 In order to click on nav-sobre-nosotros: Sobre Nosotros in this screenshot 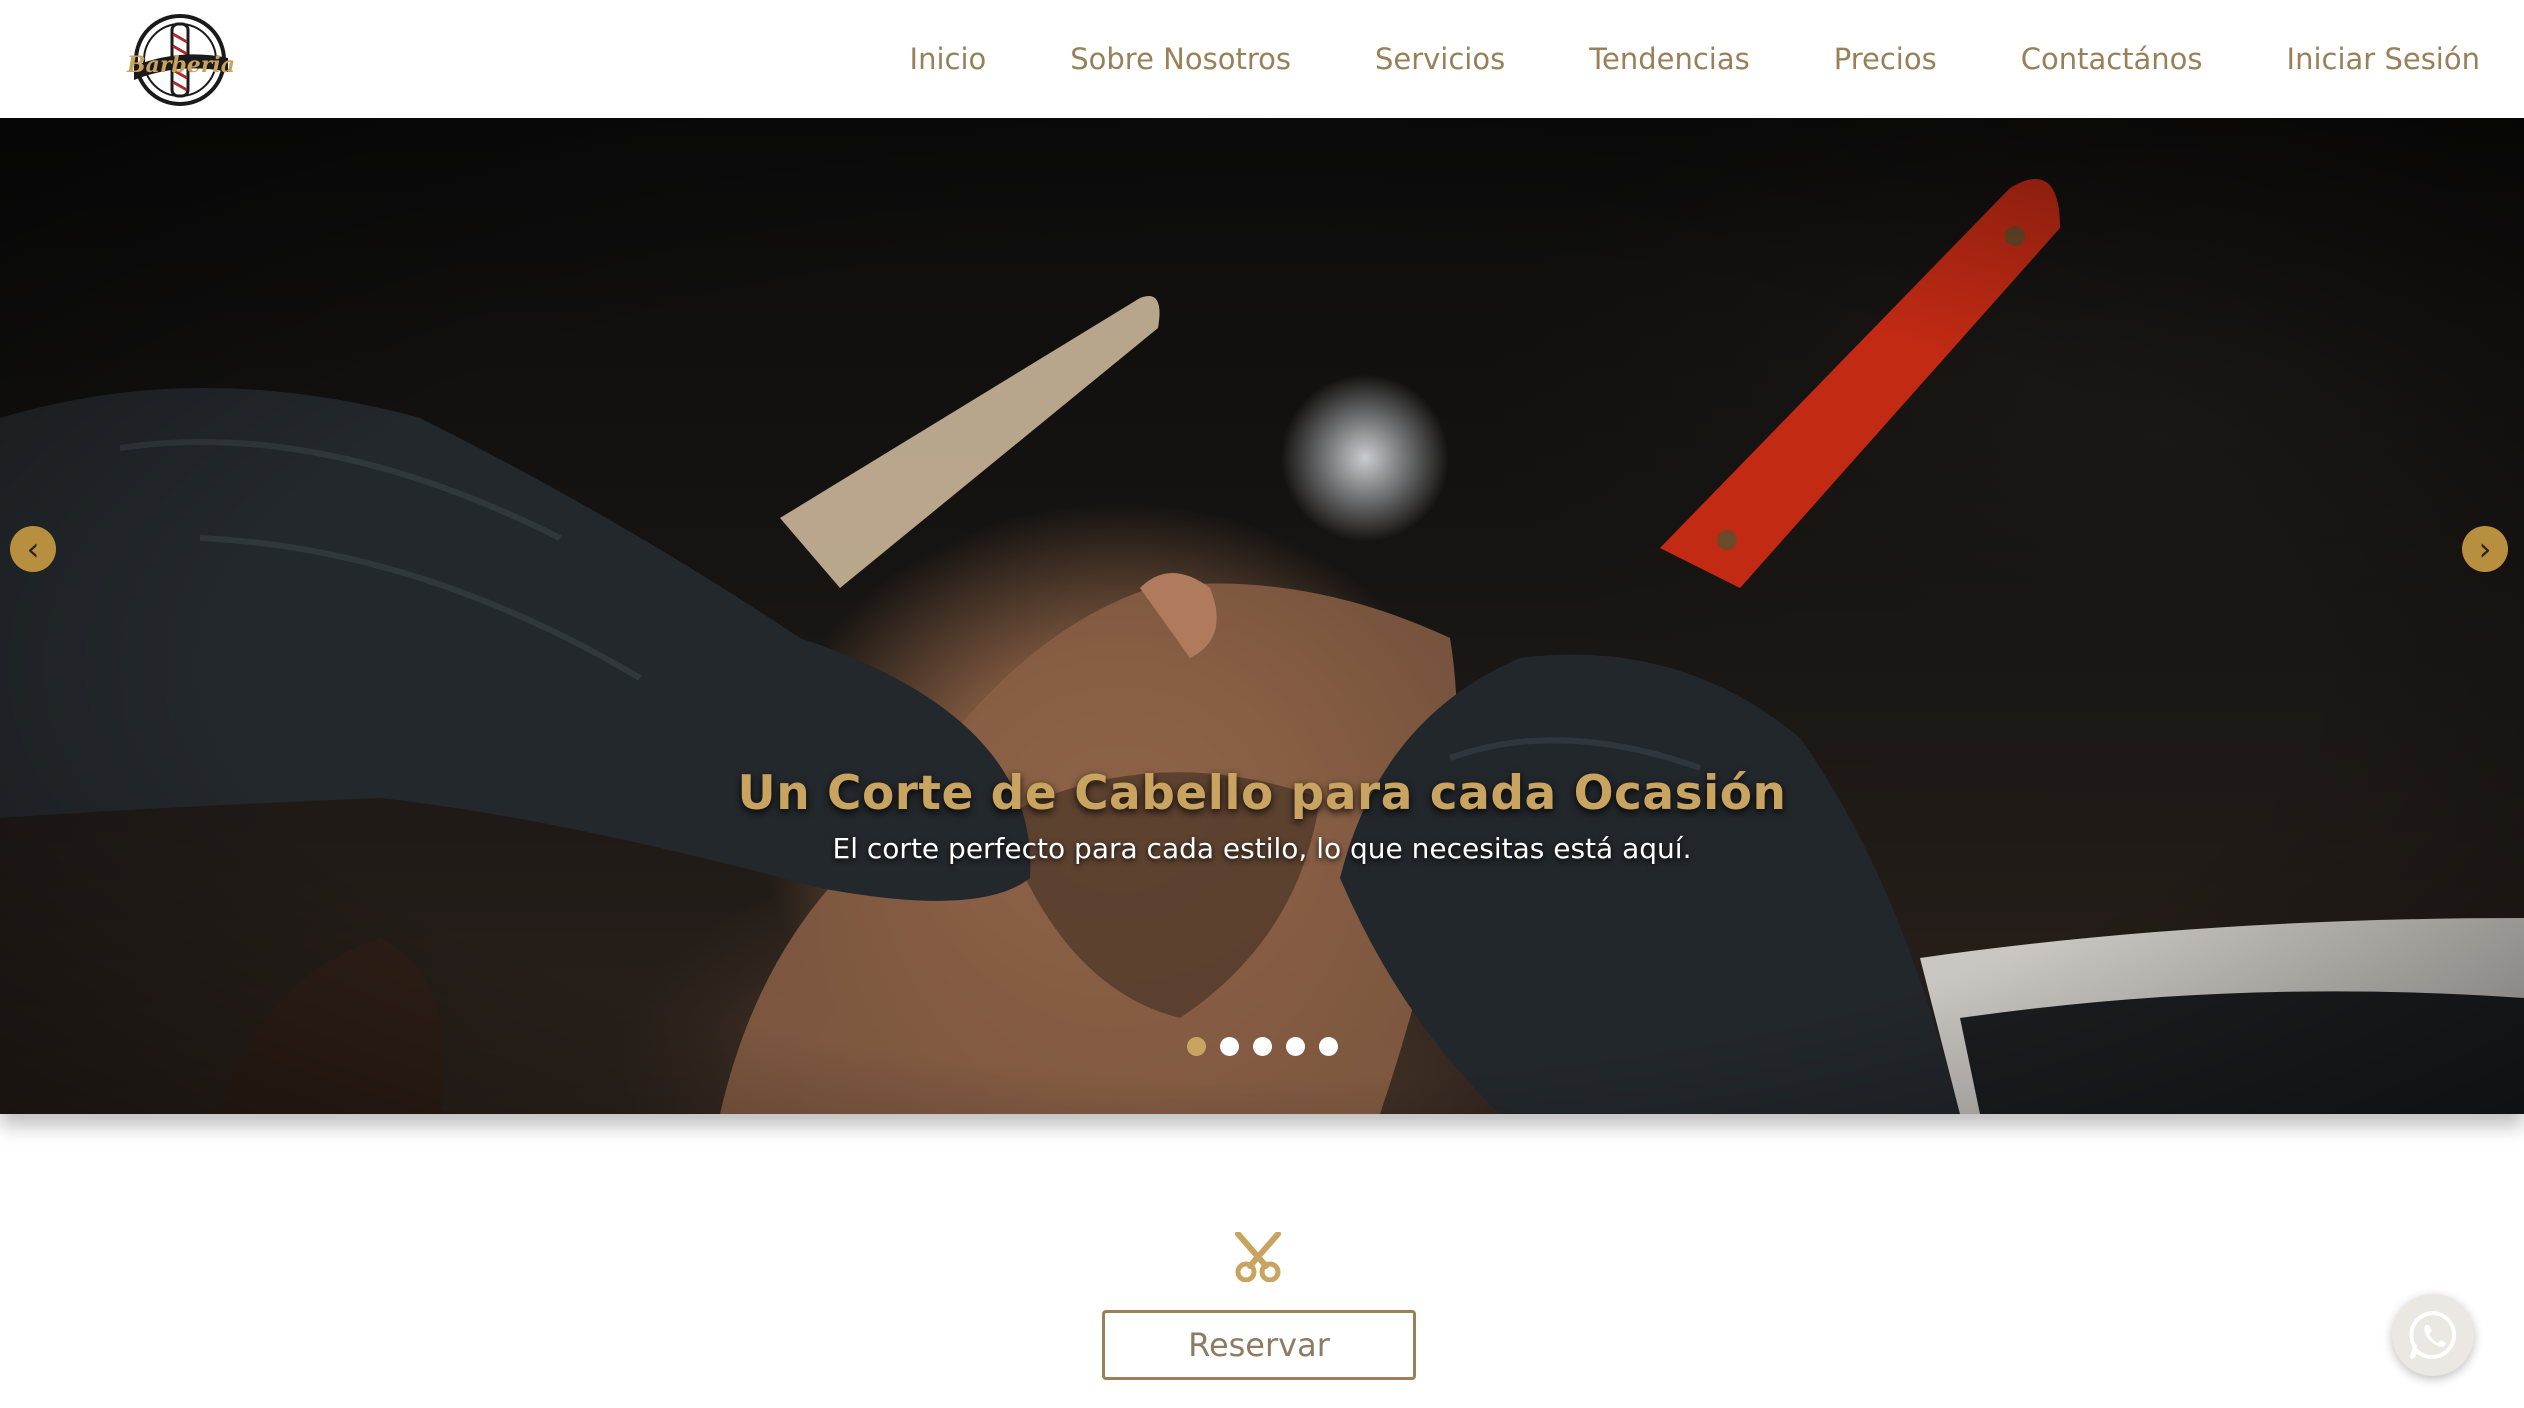, I will do `click(1180, 59)`.